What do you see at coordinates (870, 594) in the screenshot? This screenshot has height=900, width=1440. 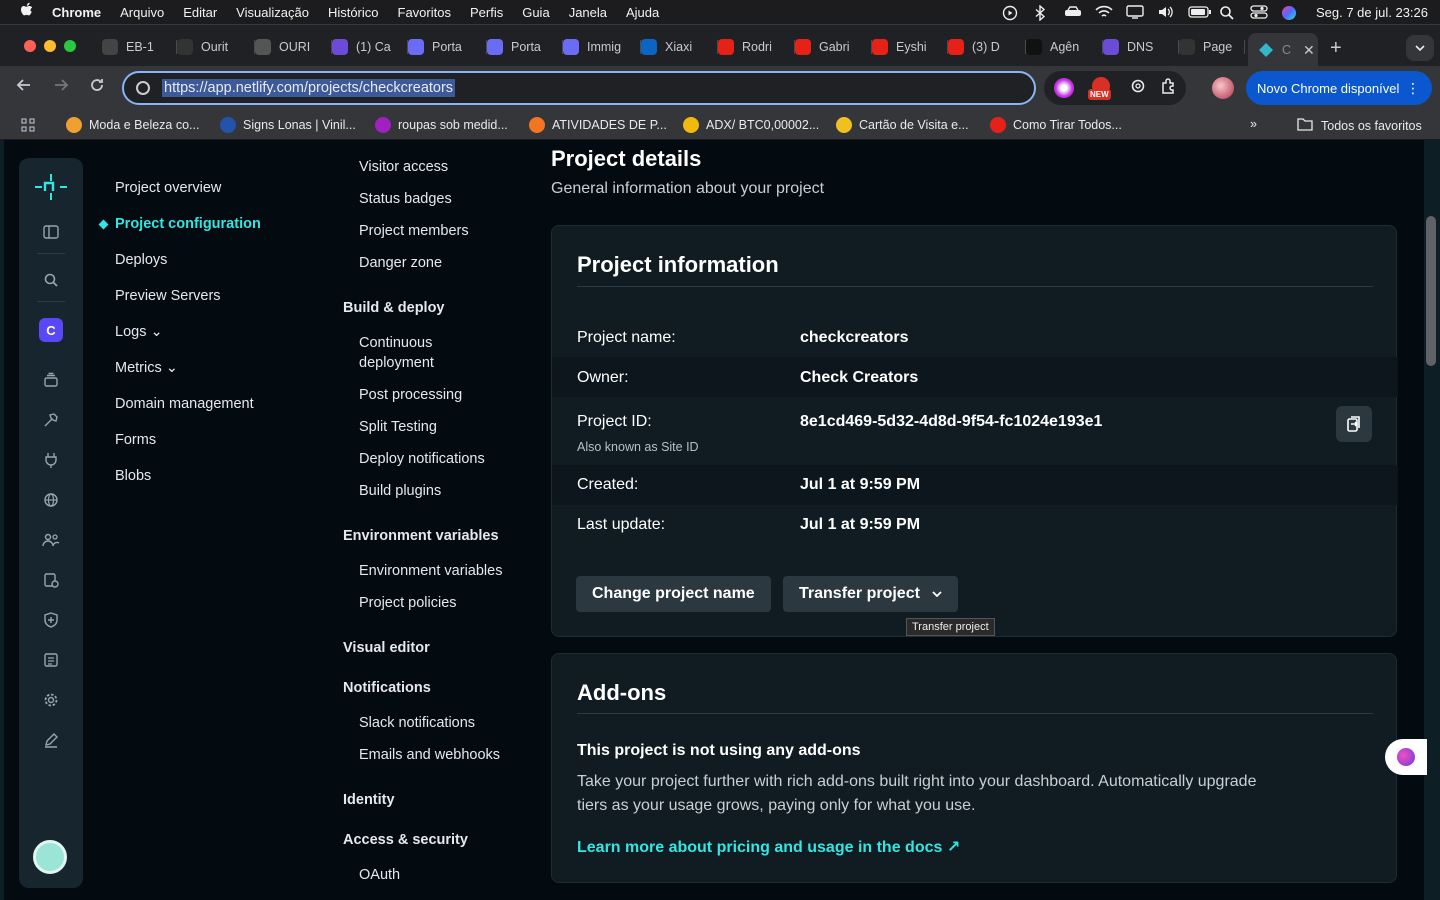 I see `transfer-project-button: Transfer project` at bounding box center [870, 594].